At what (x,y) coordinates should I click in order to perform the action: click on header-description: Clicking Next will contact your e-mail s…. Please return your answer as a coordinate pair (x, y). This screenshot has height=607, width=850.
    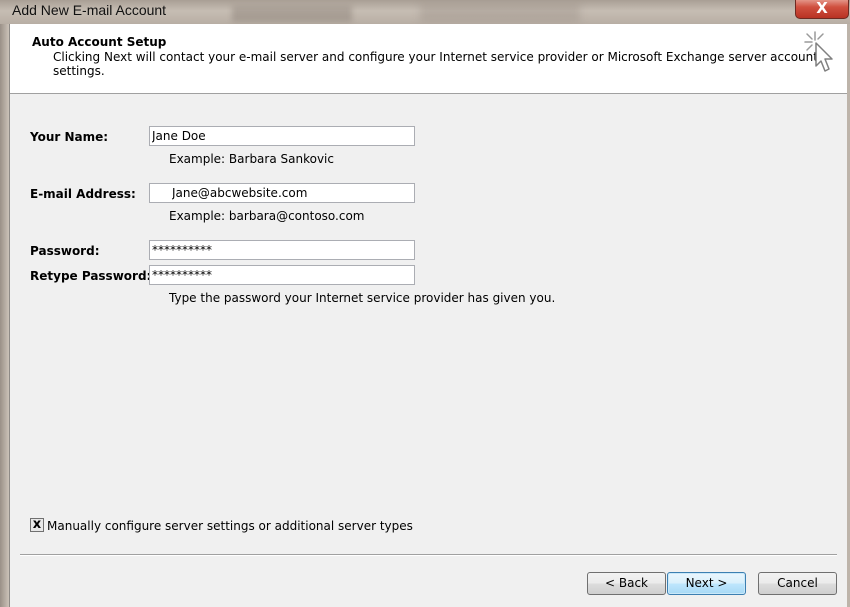
    Looking at the image, I should click on (435, 64).